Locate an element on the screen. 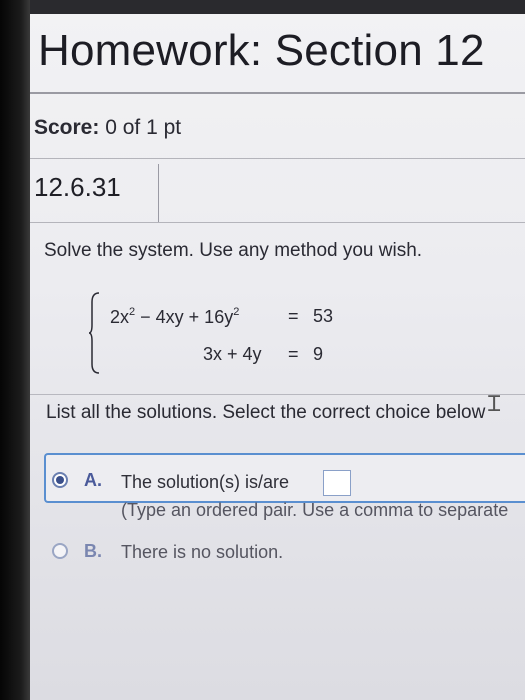 The width and height of the screenshot is (525, 700). answer-input is located at coordinates (337, 483).